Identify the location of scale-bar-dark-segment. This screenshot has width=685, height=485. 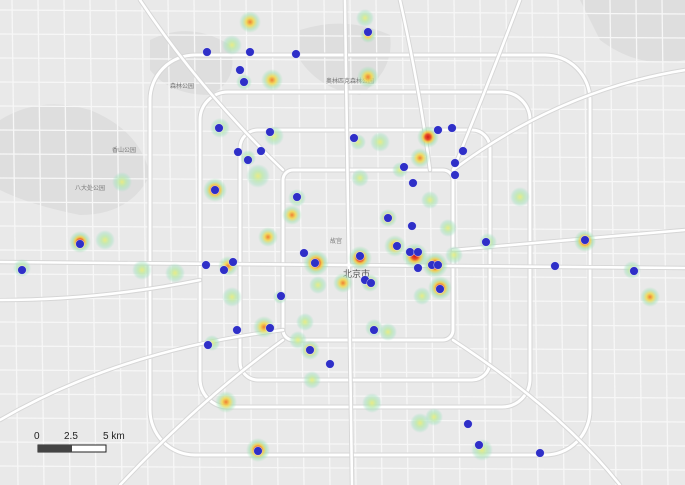
(55, 448).